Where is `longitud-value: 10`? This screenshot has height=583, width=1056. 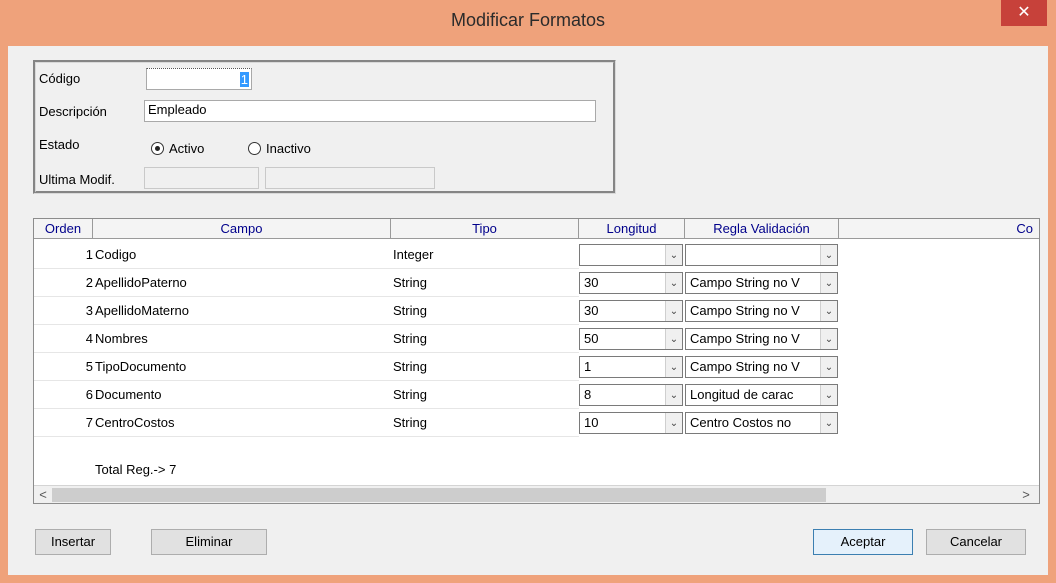 longitud-value: 10 is located at coordinates (591, 422).